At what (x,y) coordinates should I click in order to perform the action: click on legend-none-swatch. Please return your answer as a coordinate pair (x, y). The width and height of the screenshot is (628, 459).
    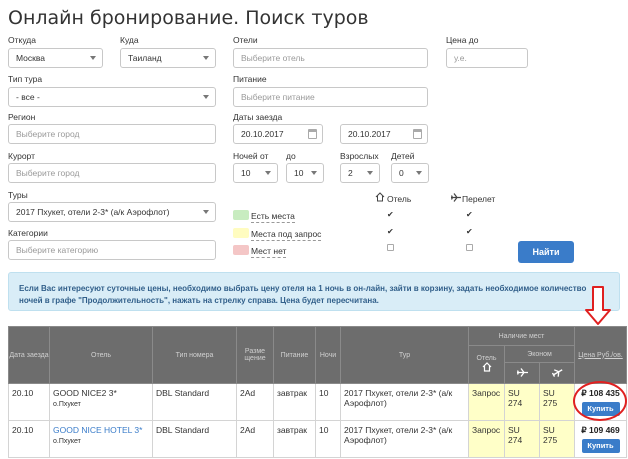
    Looking at the image, I should click on (241, 250).